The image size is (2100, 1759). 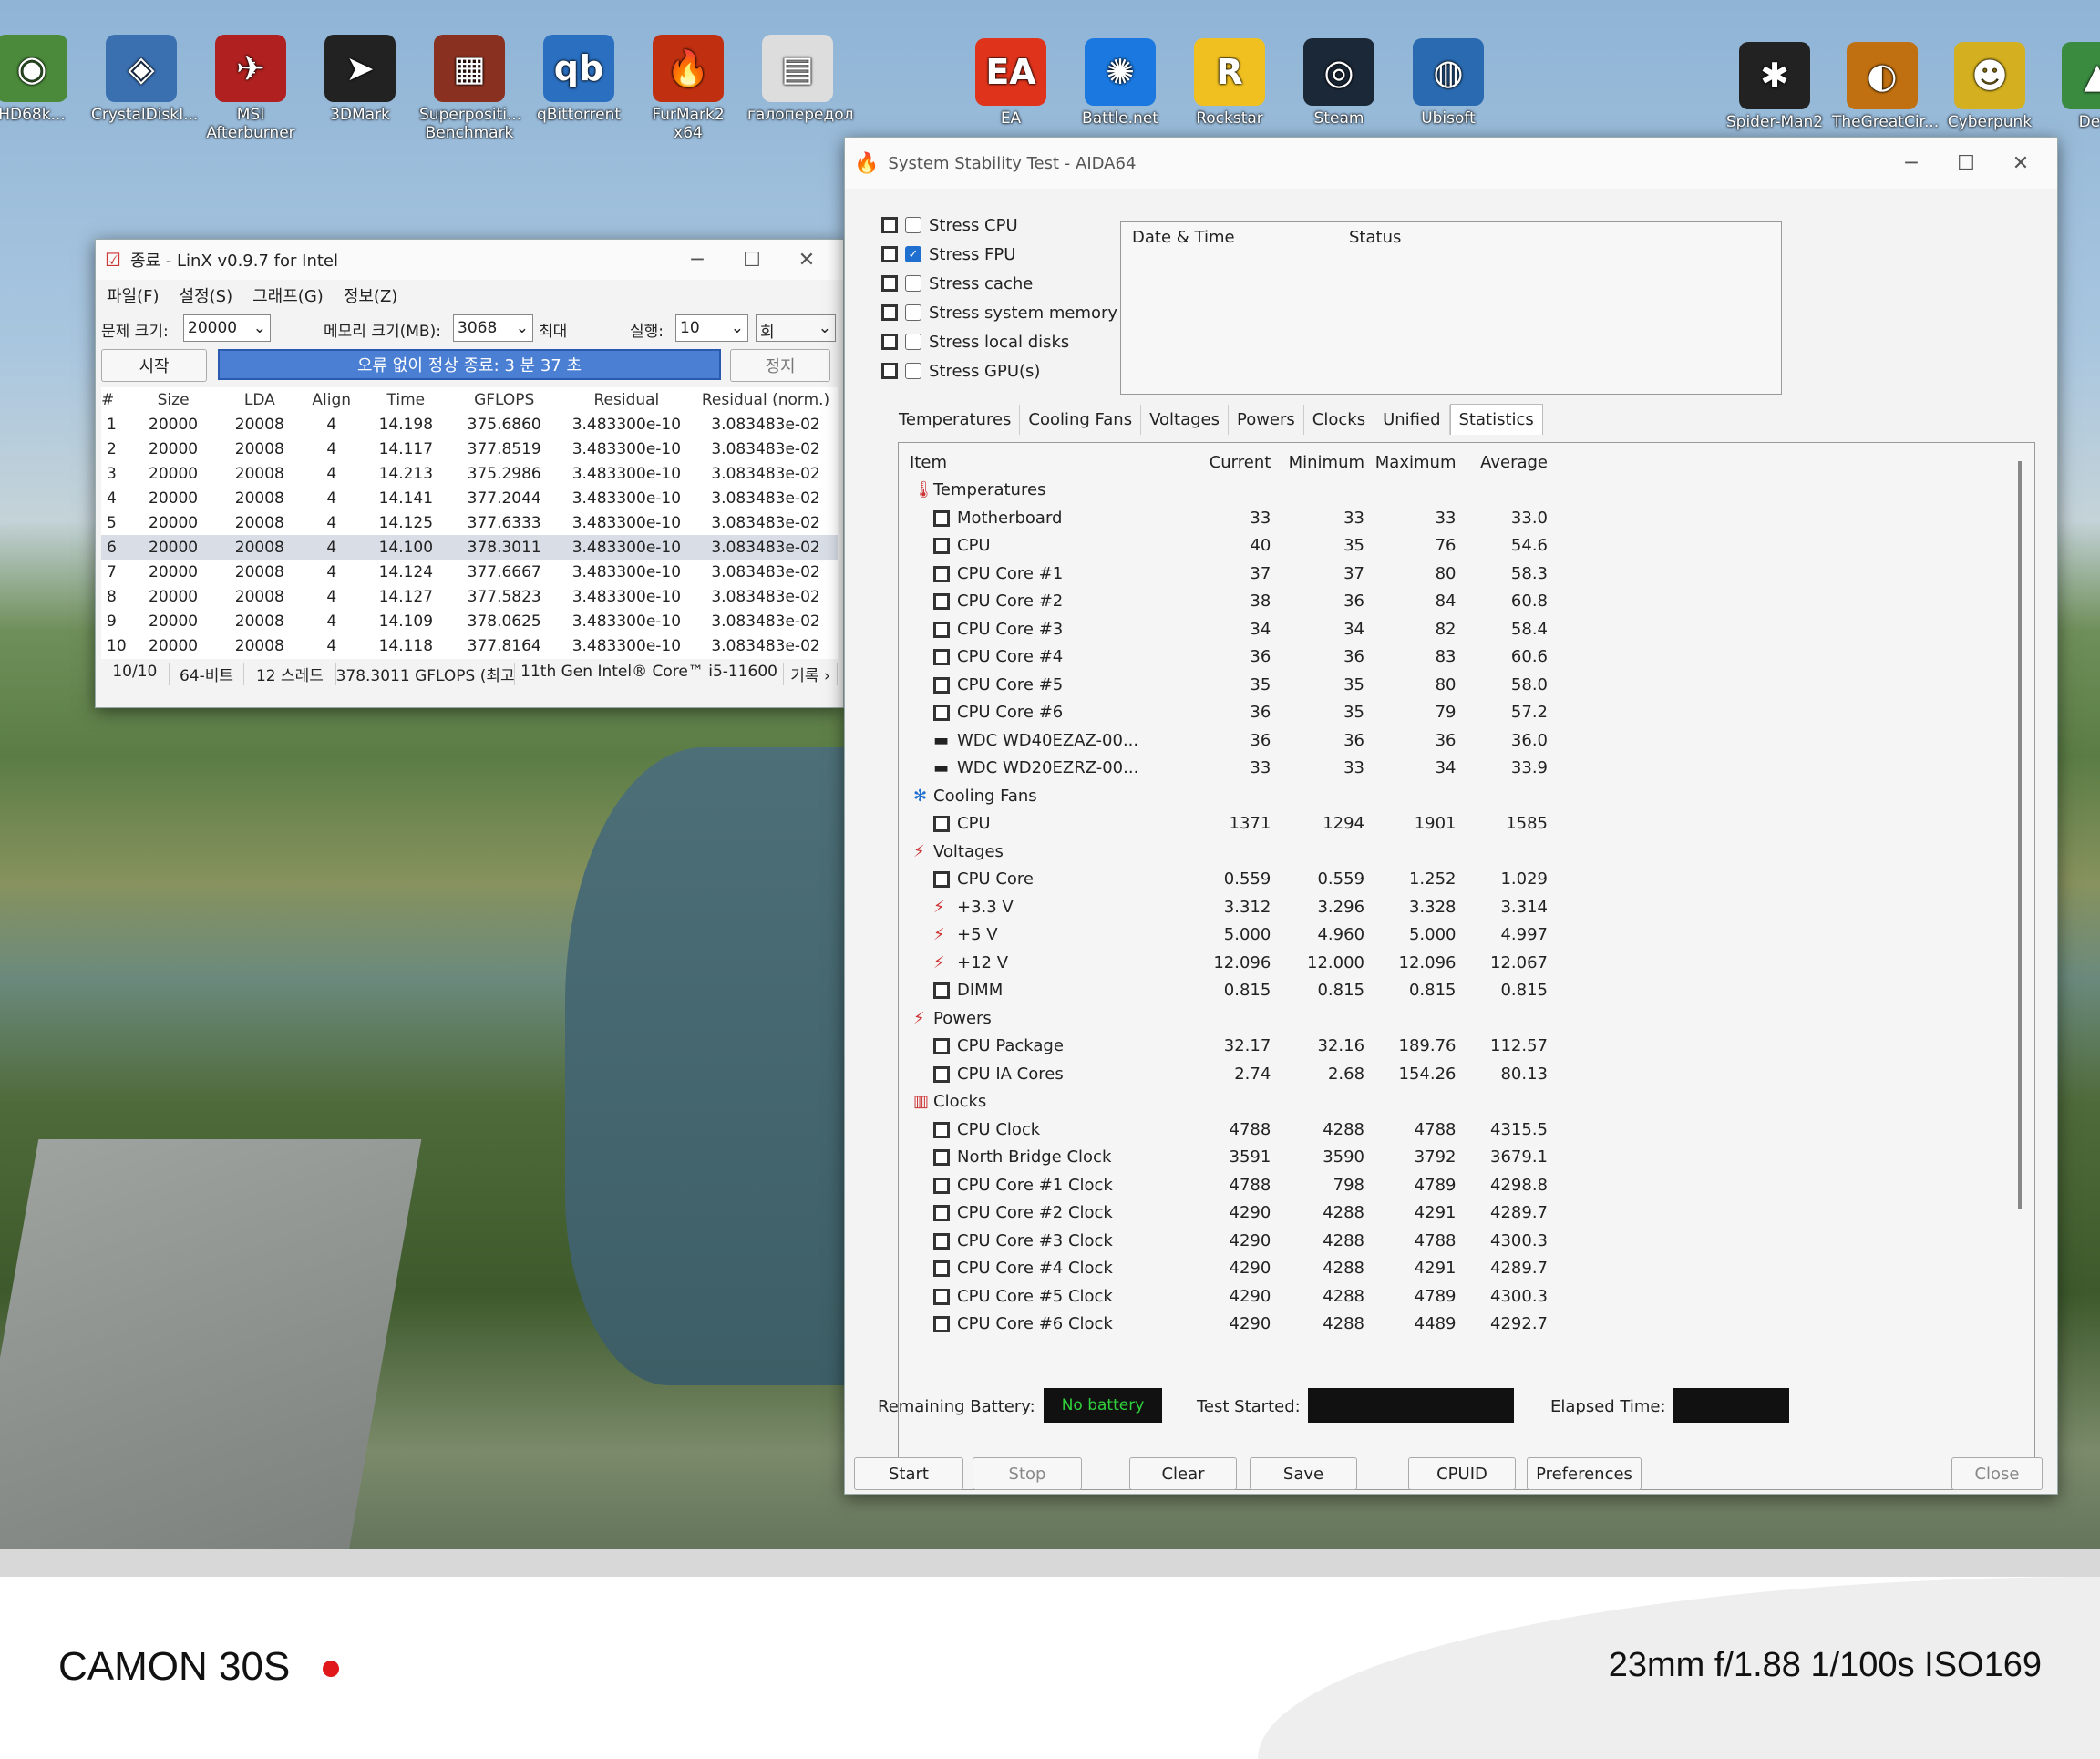 What do you see at coordinates (1009, 312) in the screenshot?
I see `stress-option: Stress system memory` at bounding box center [1009, 312].